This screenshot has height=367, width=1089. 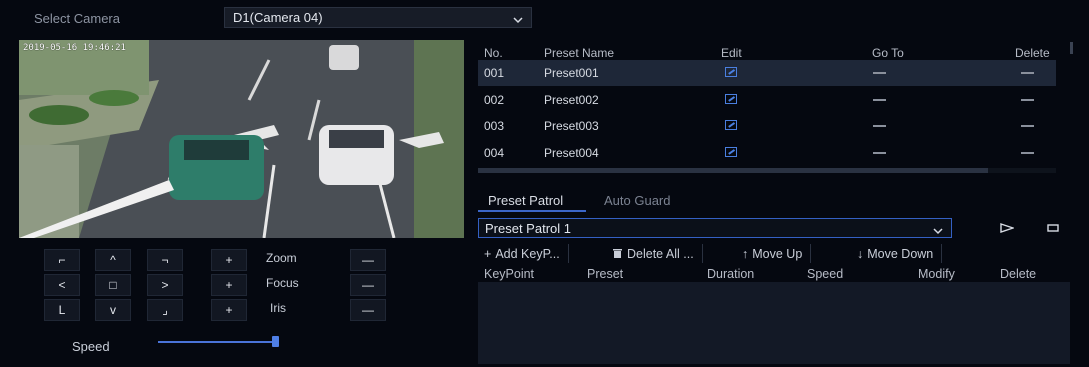 I want to click on center-square-icon: □, so click(x=113, y=285).